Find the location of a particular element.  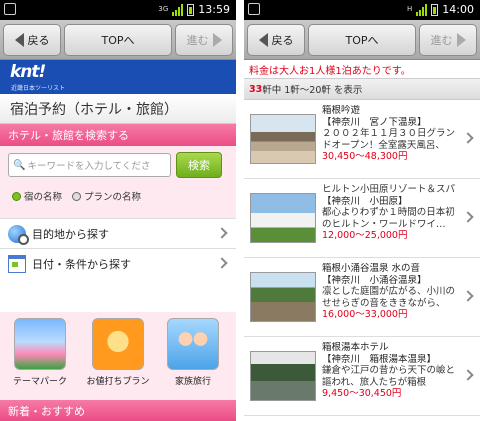

result-total-count: 33 is located at coordinates (256, 89).